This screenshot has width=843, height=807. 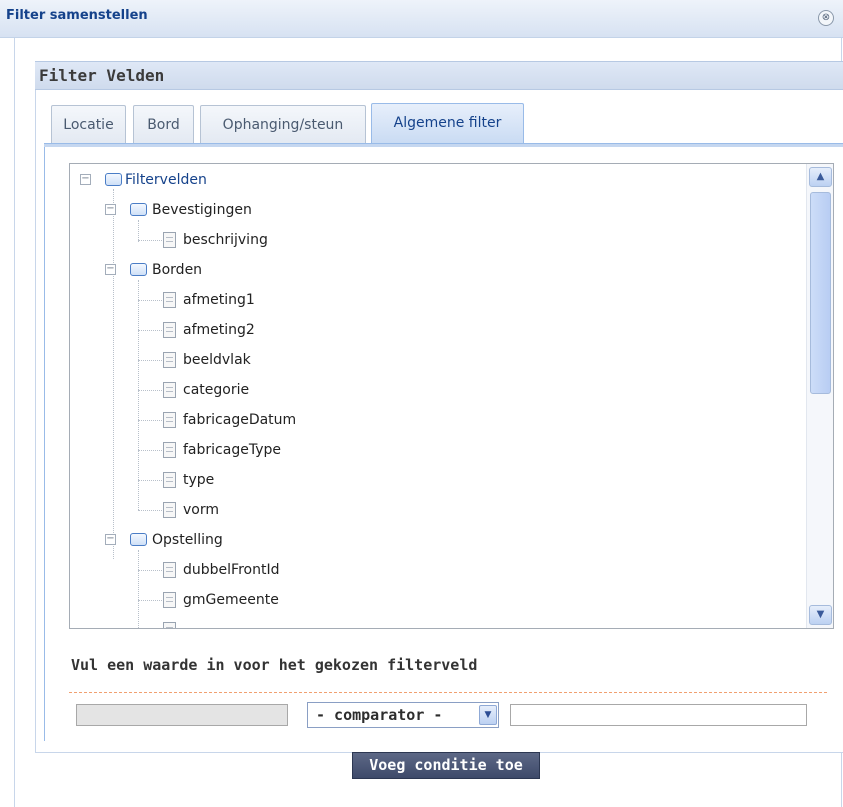 What do you see at coordinates (163, 124) in the screenshot?
I see `tab-bord: Bord` at bounding box center [163, 124].